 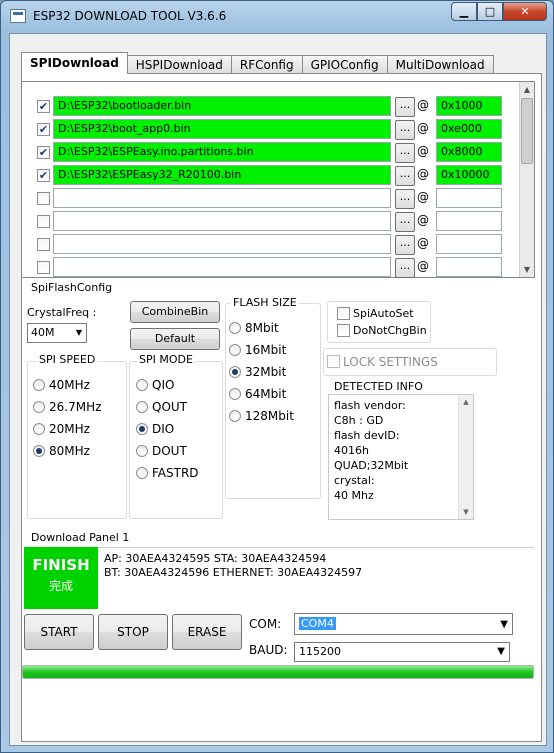 I want to click on stop-button: STOP, so click(x=133, y=632).